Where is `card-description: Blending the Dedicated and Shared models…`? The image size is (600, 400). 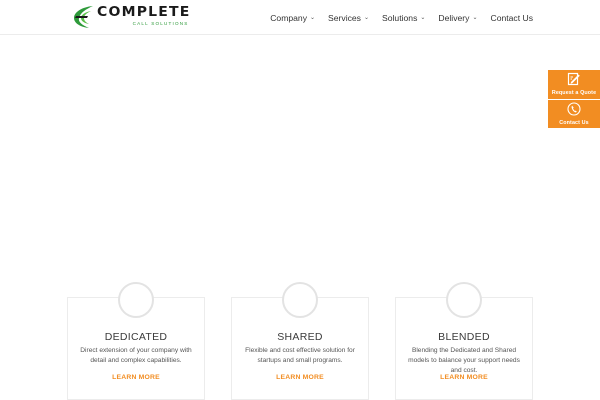
card-description: Blending the Dedicated and Shared models… is located at coordinates (464, 360).